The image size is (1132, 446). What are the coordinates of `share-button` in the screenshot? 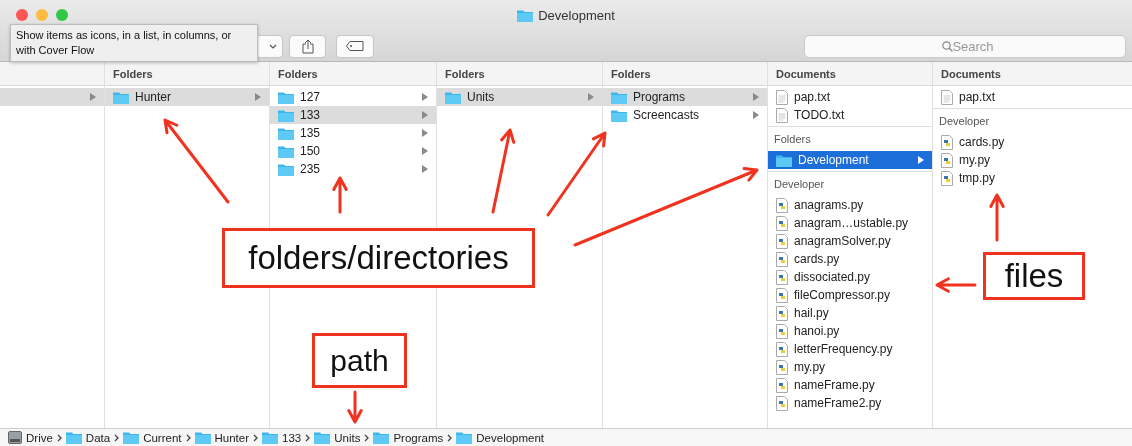 It's located at (307, 46).